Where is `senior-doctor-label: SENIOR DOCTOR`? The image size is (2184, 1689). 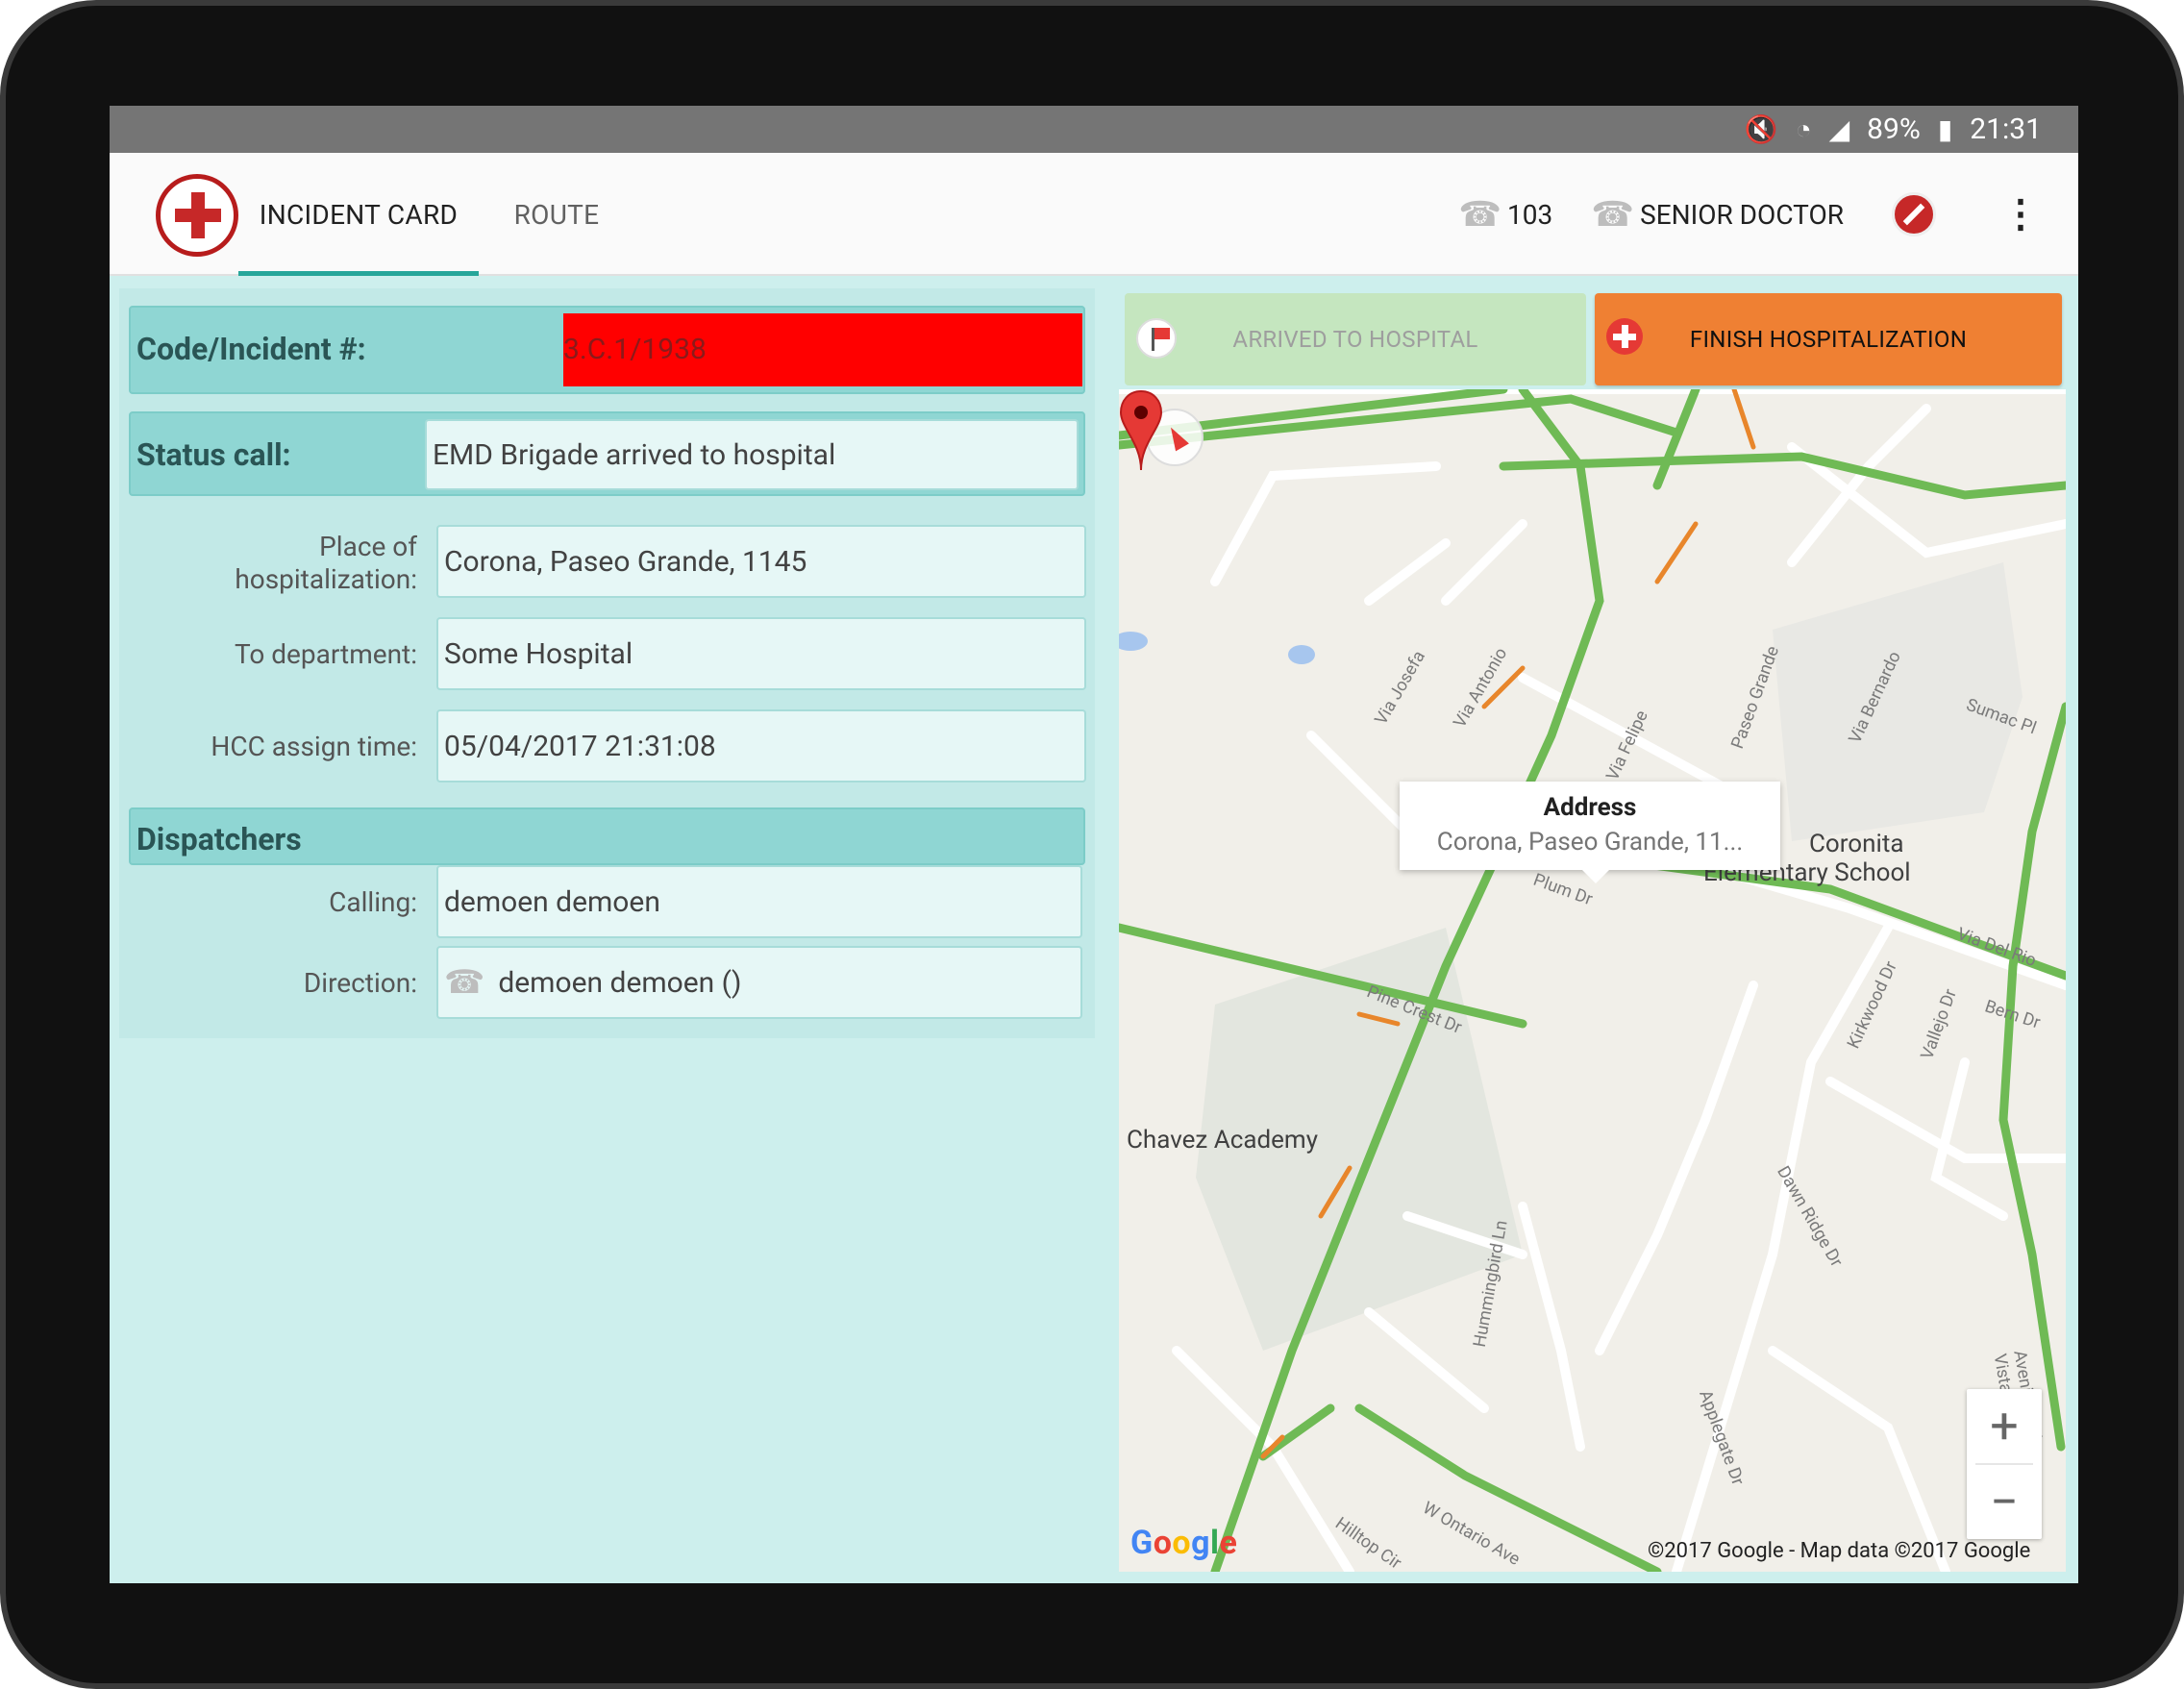 senior-doctor-label: SENIOR DOCTOR is located at coordinates (1742, 214).